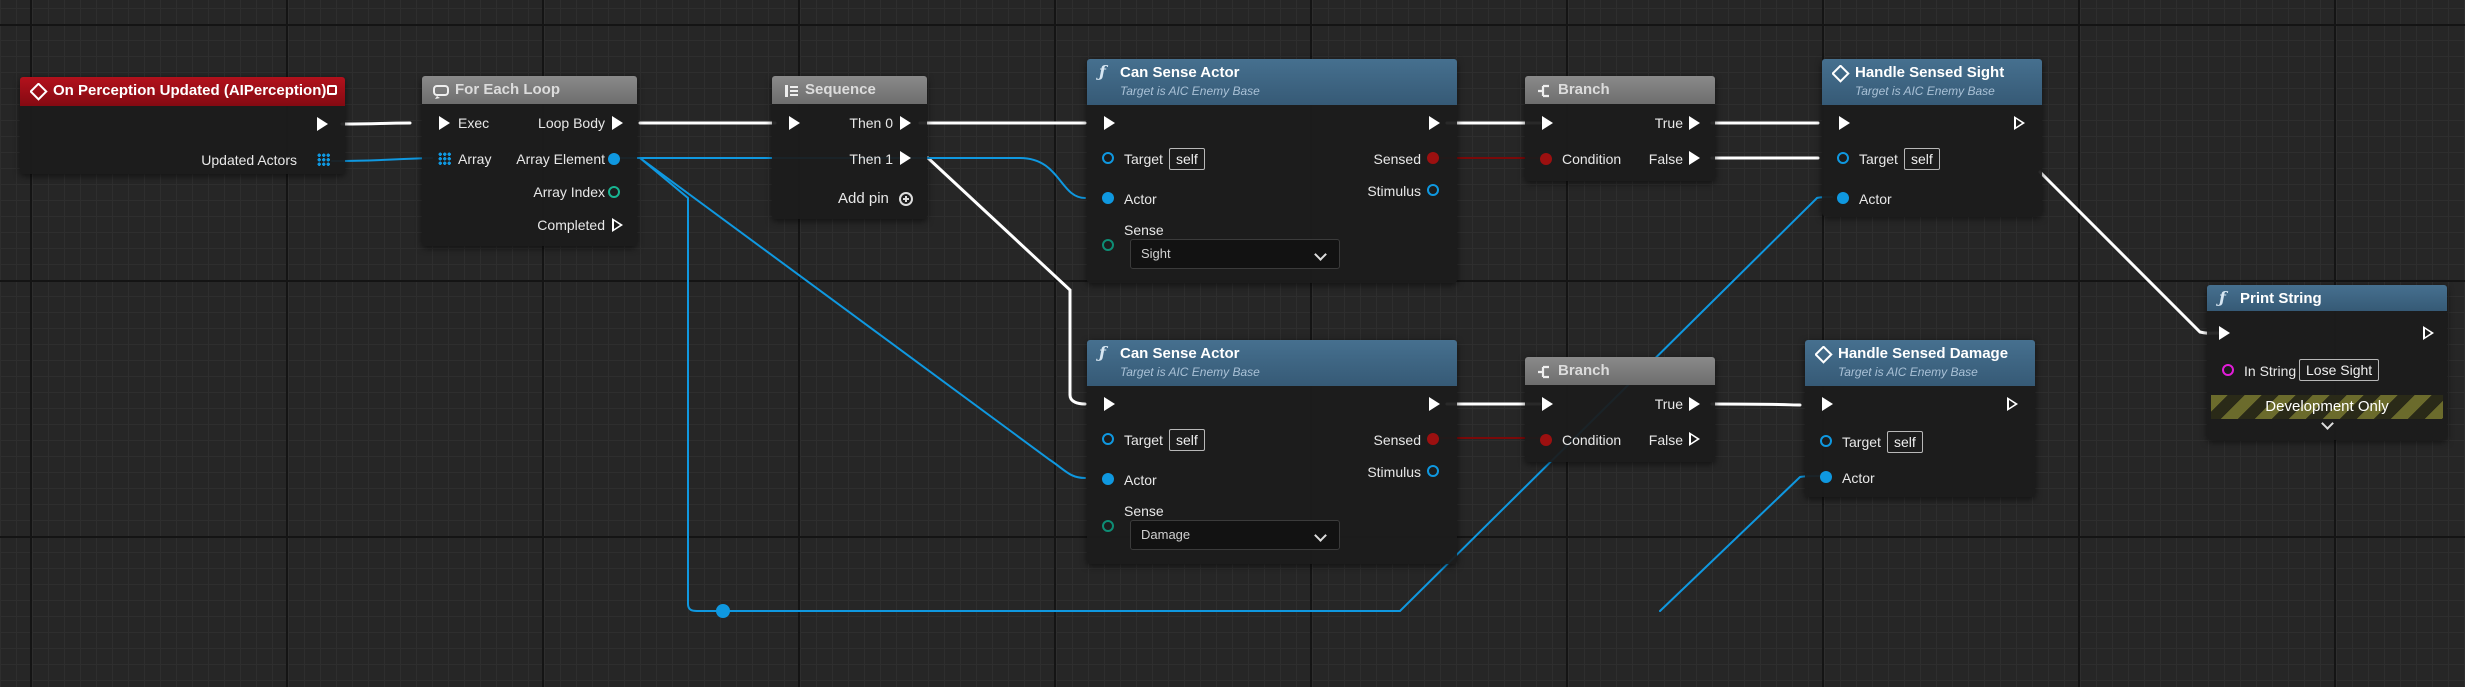 The width and height of the screenshot is (2465, 687). I want to click on handle-sight-target-label: Target, so click(1878, 159).